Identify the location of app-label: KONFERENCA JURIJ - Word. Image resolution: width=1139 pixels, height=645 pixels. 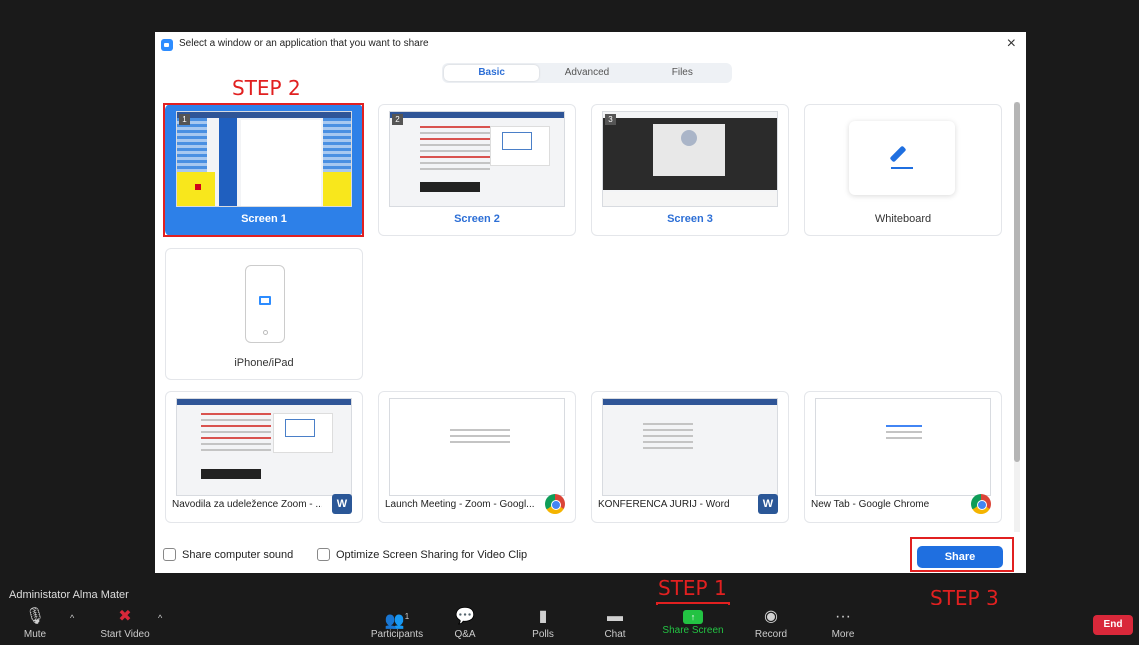
(664, 504).